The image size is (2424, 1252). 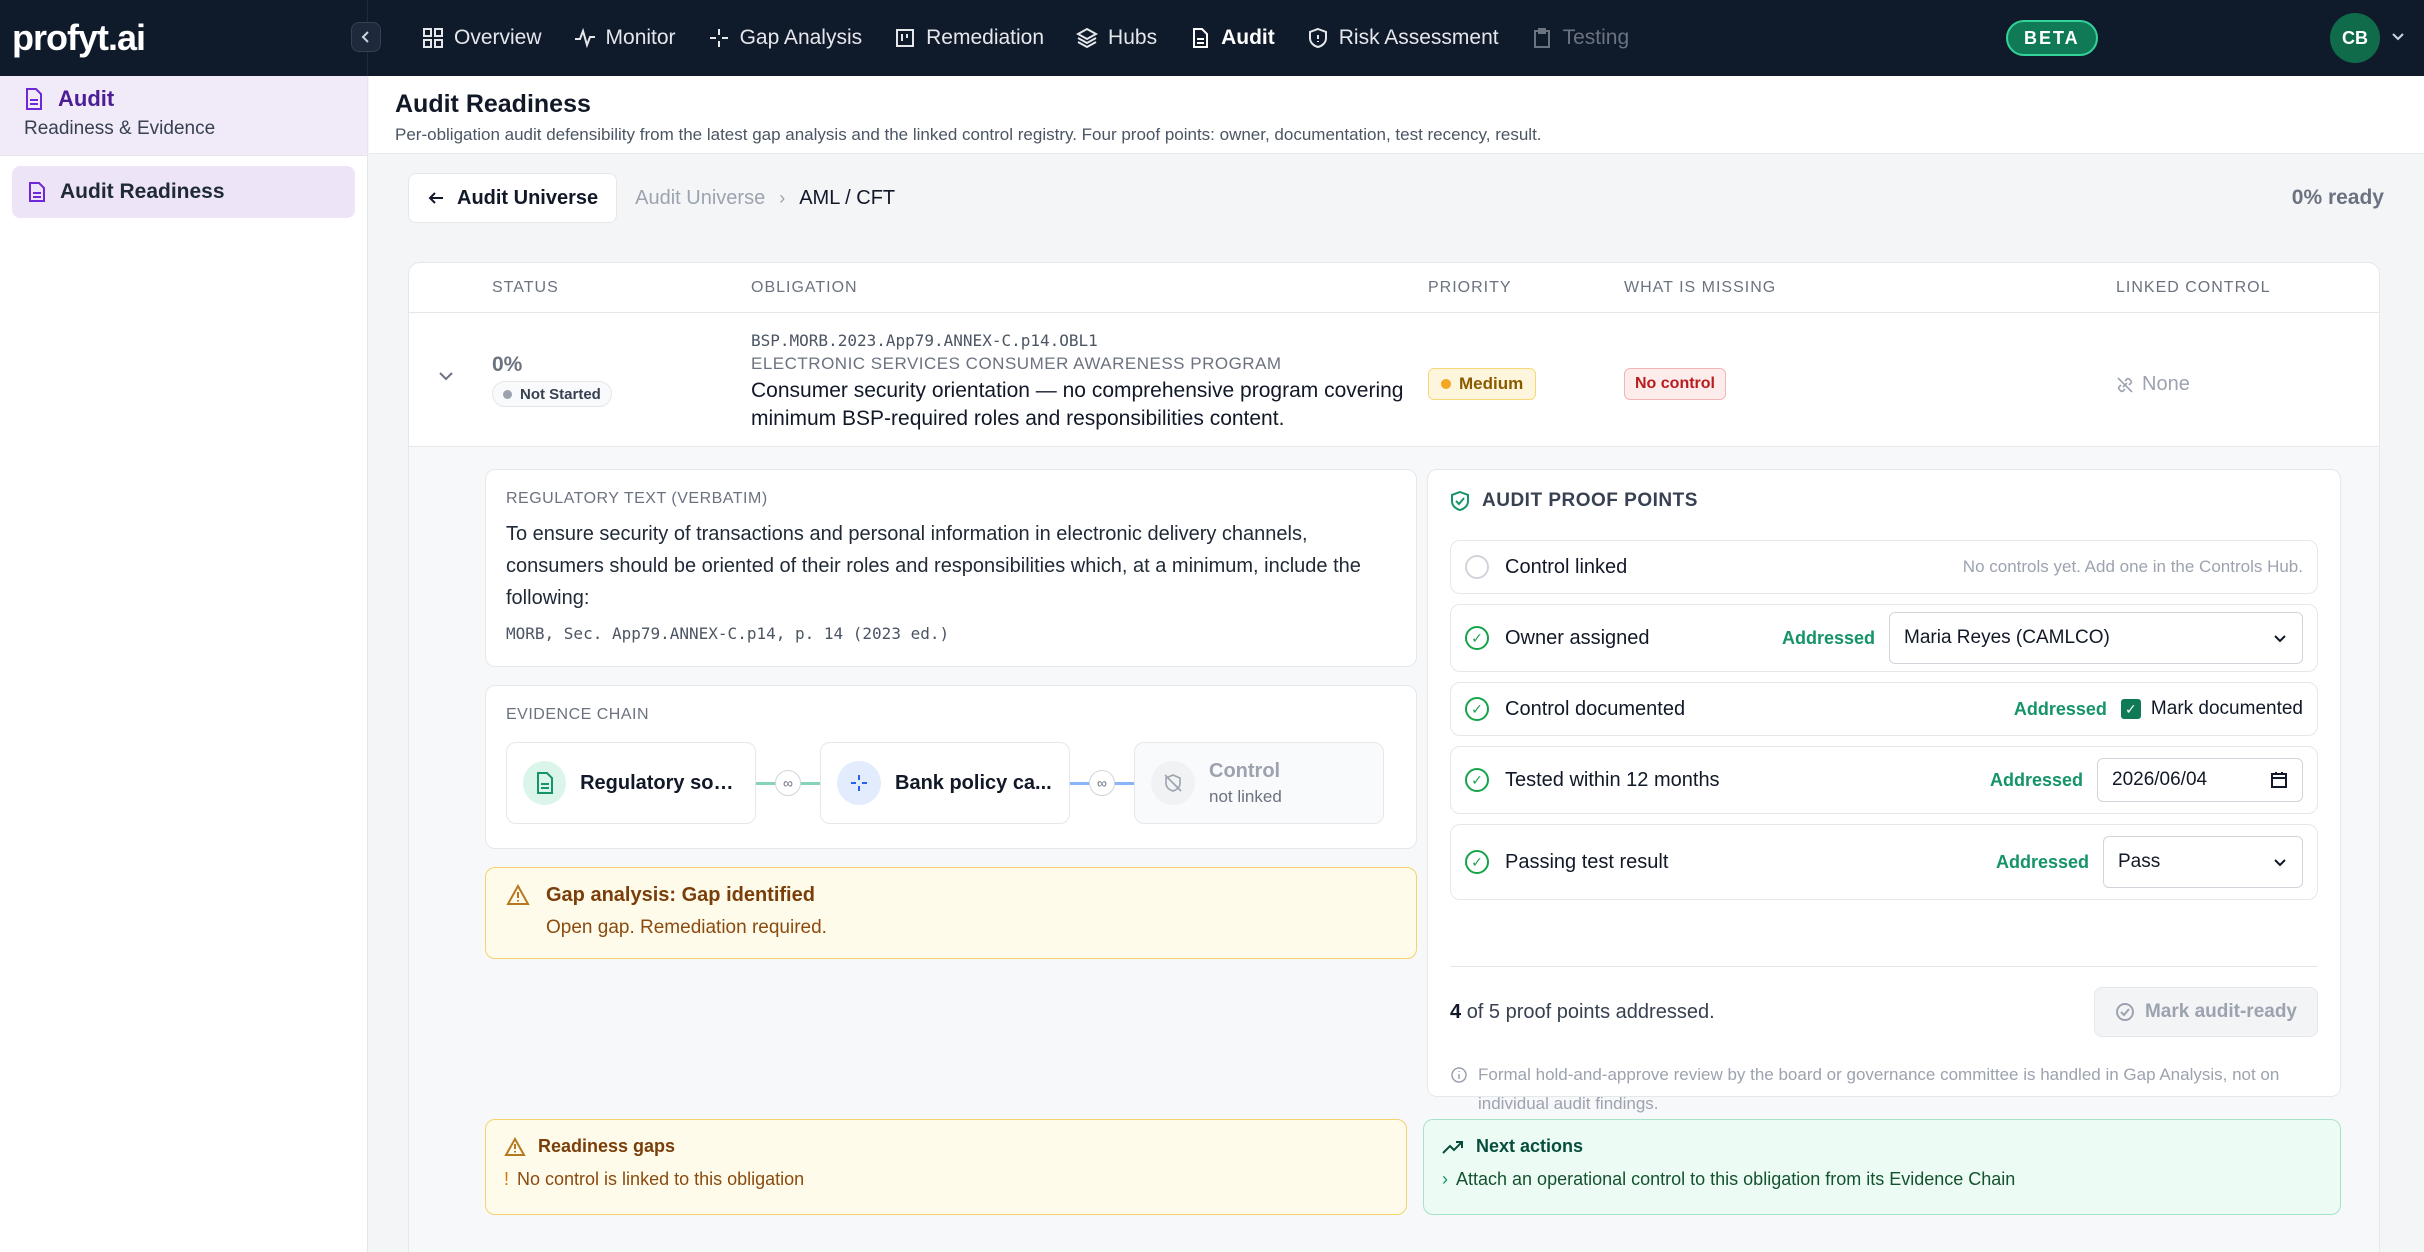 I want to click on nav-remediation: Remediation, so click(x=969, y=38).